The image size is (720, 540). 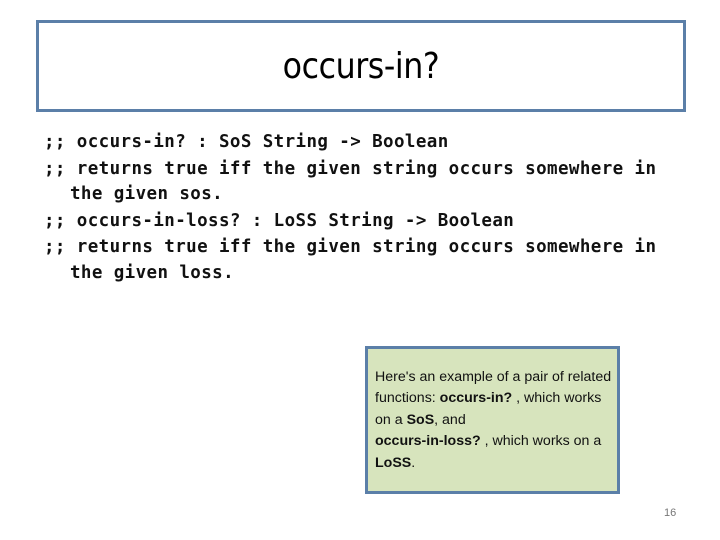 What do you see at coordinates (393, 462) in the screenshot?
I see `note-bold-loss: LoSS` at bounding box center [393, 462].